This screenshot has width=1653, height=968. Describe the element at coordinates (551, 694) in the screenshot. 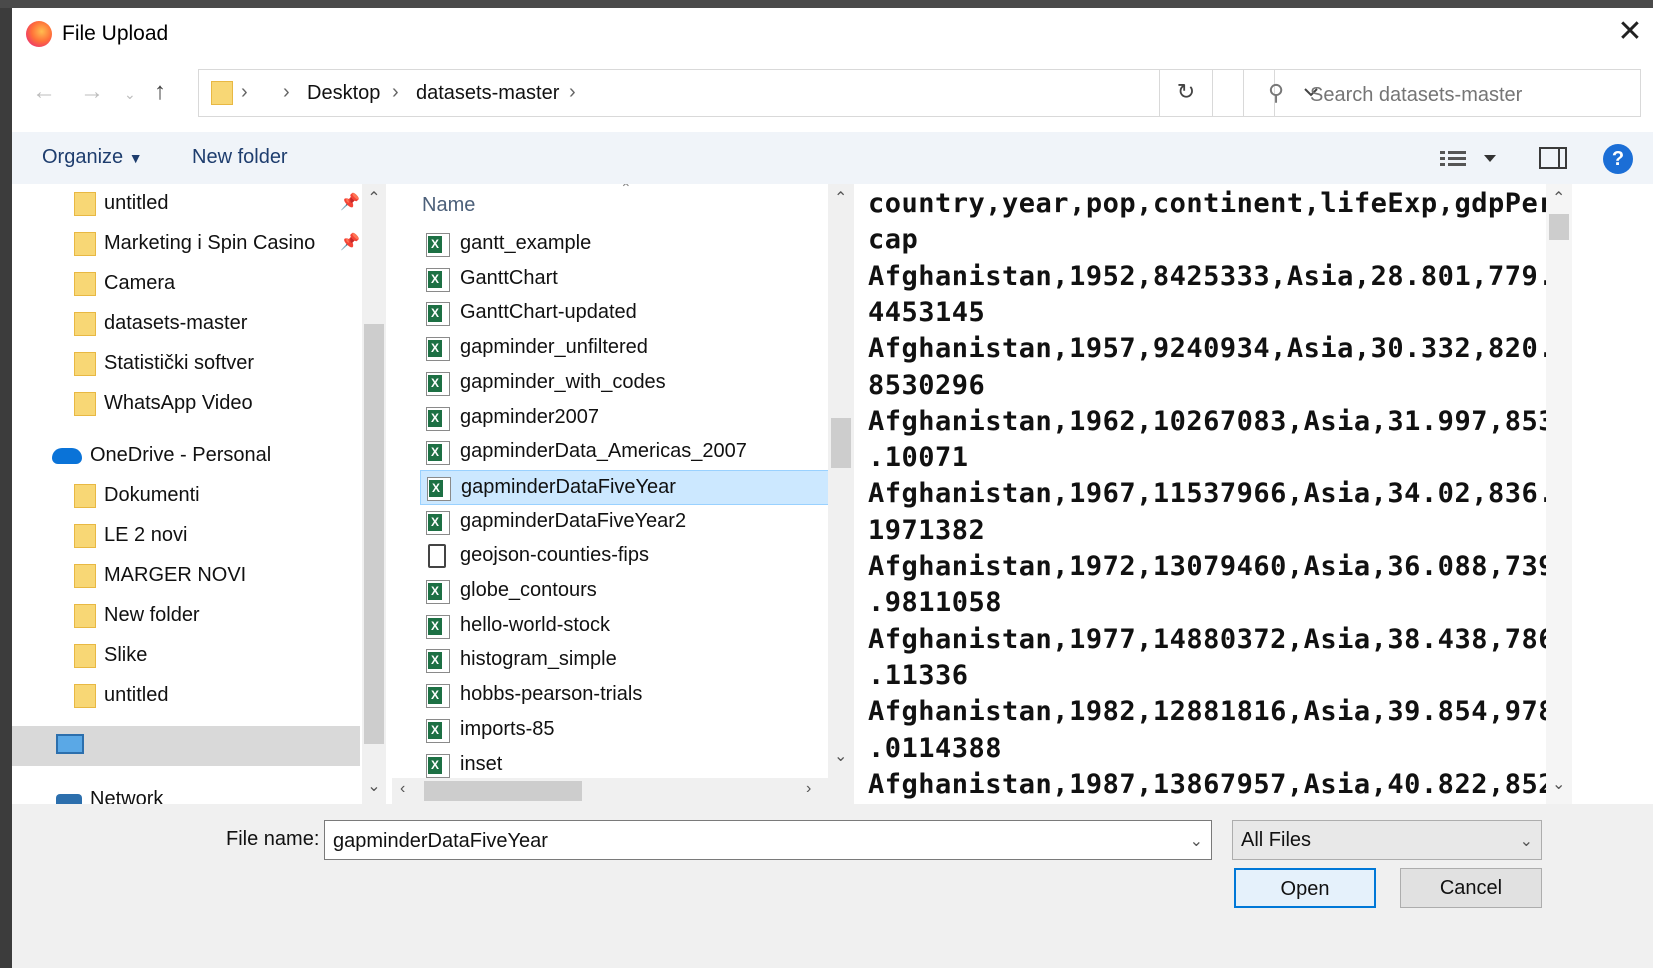

I see `file-name: hobbs-pearson-trials` at that location.